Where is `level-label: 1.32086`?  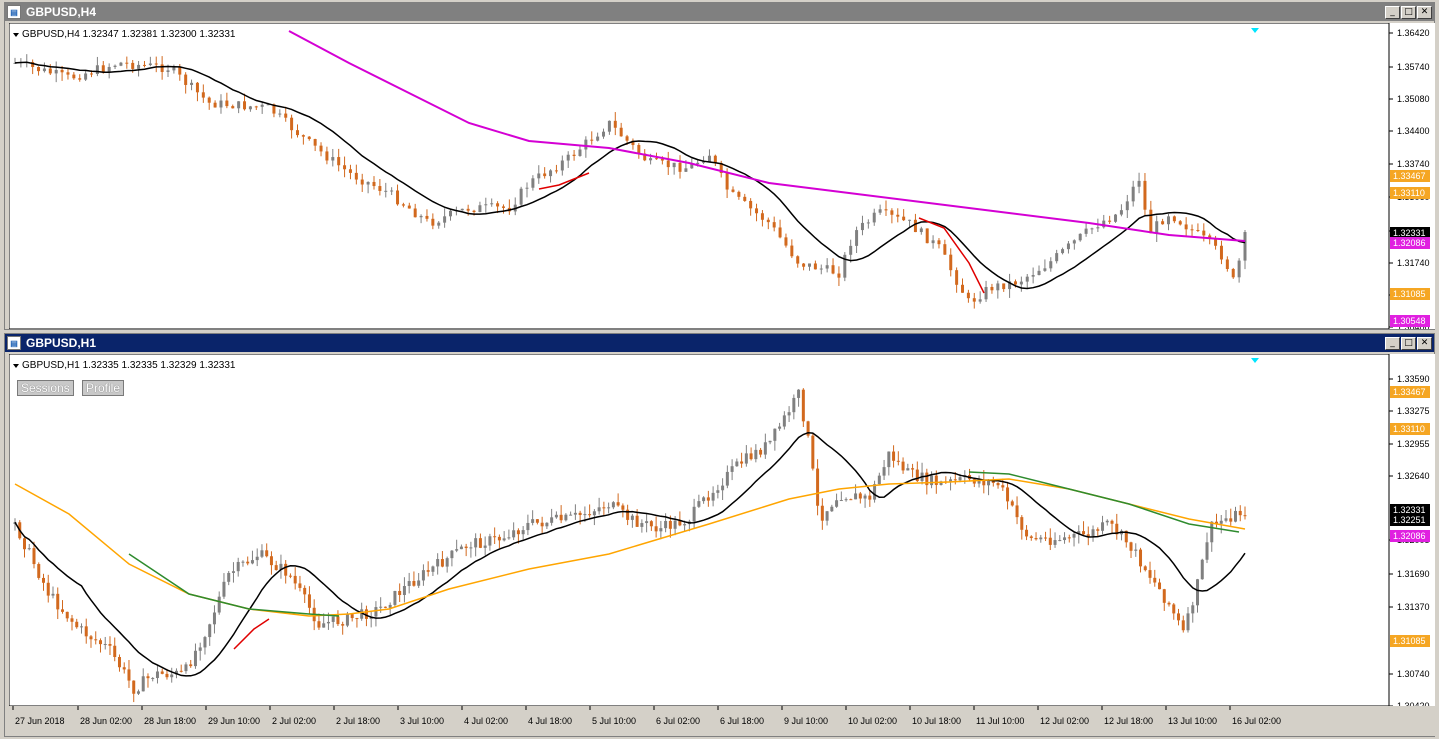
level-label: 1.32086 is located at coordinates (1410, 536).